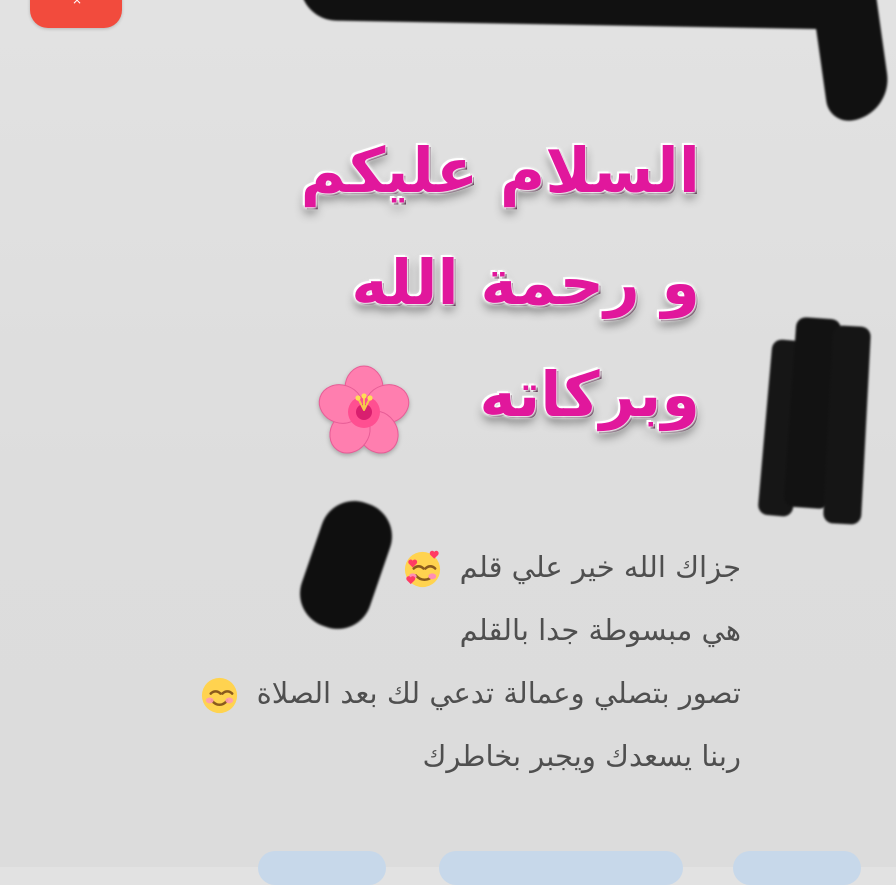 This screenshot has width=896, height=885. I want to click on redaction-top-tail, so click(850, 62).